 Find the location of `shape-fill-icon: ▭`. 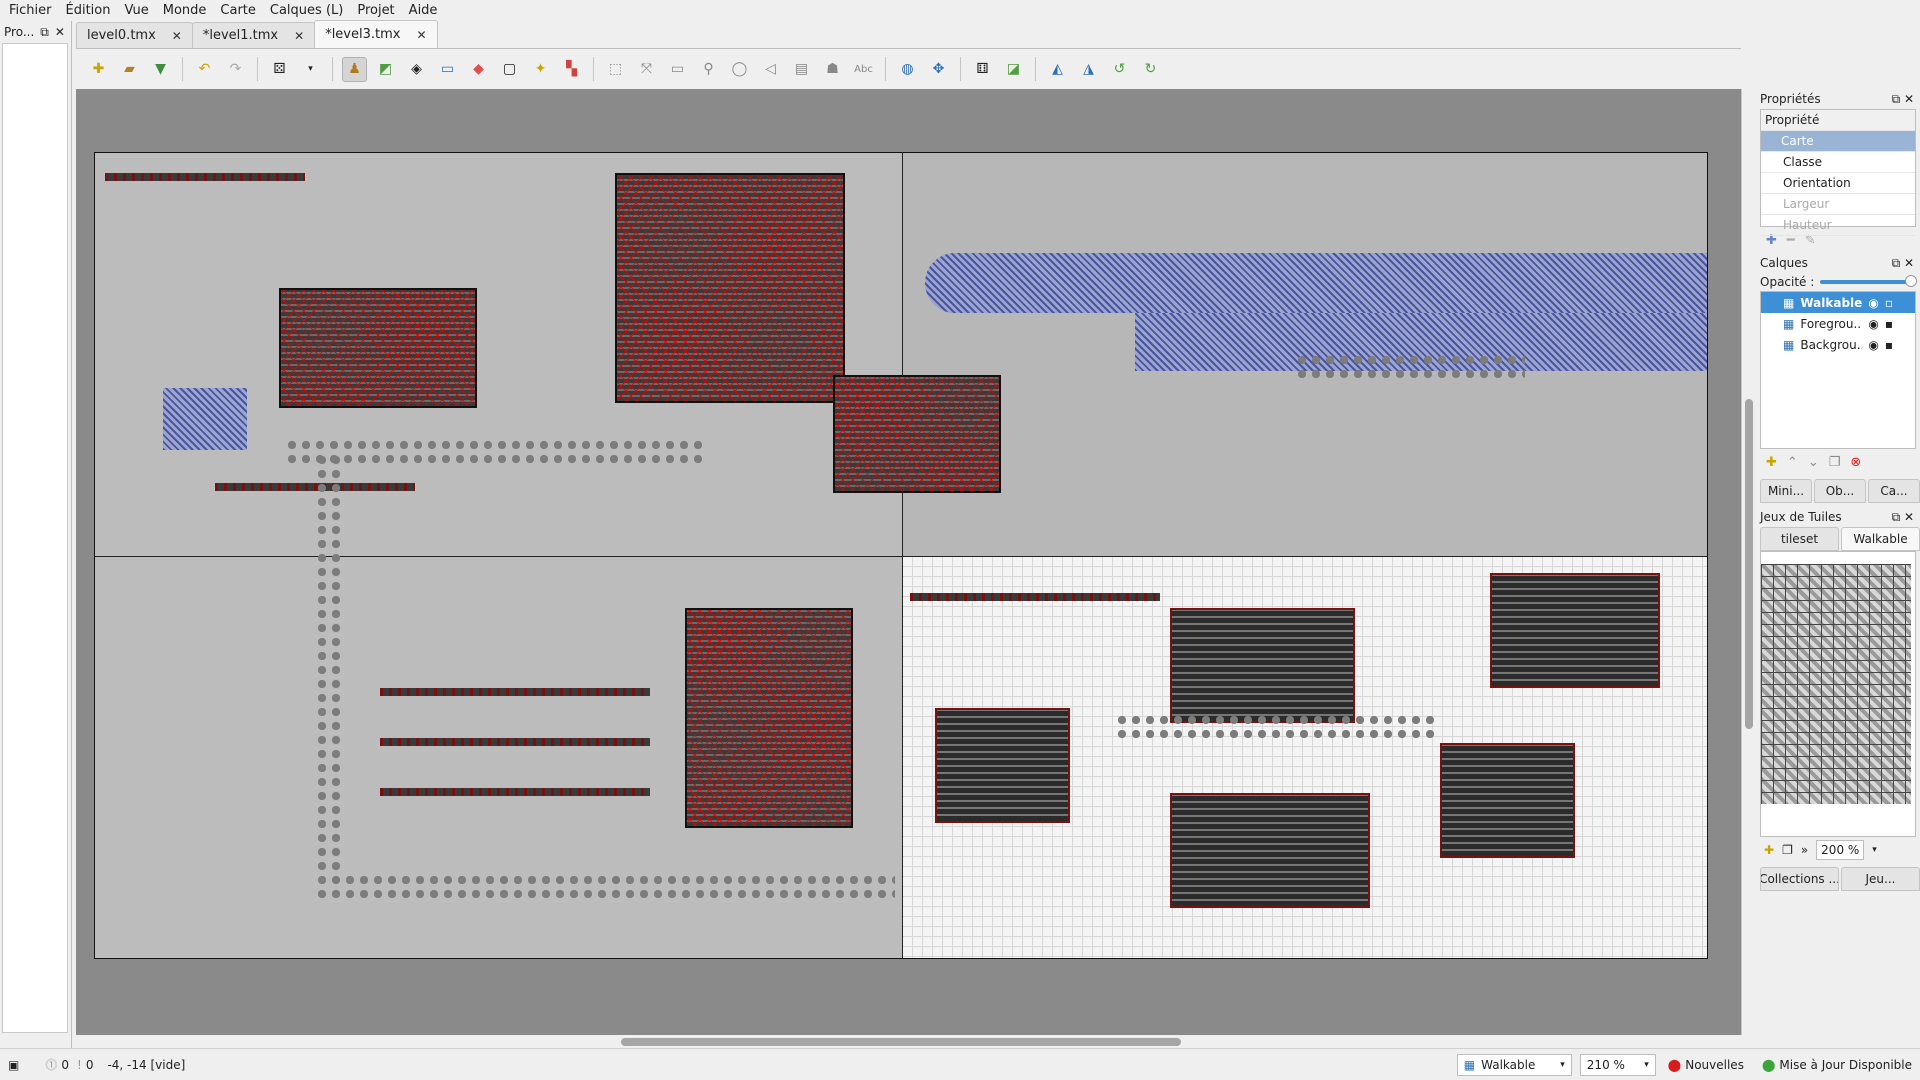

shape-fill-icon: ▭ is located at coordinates (447, 69).